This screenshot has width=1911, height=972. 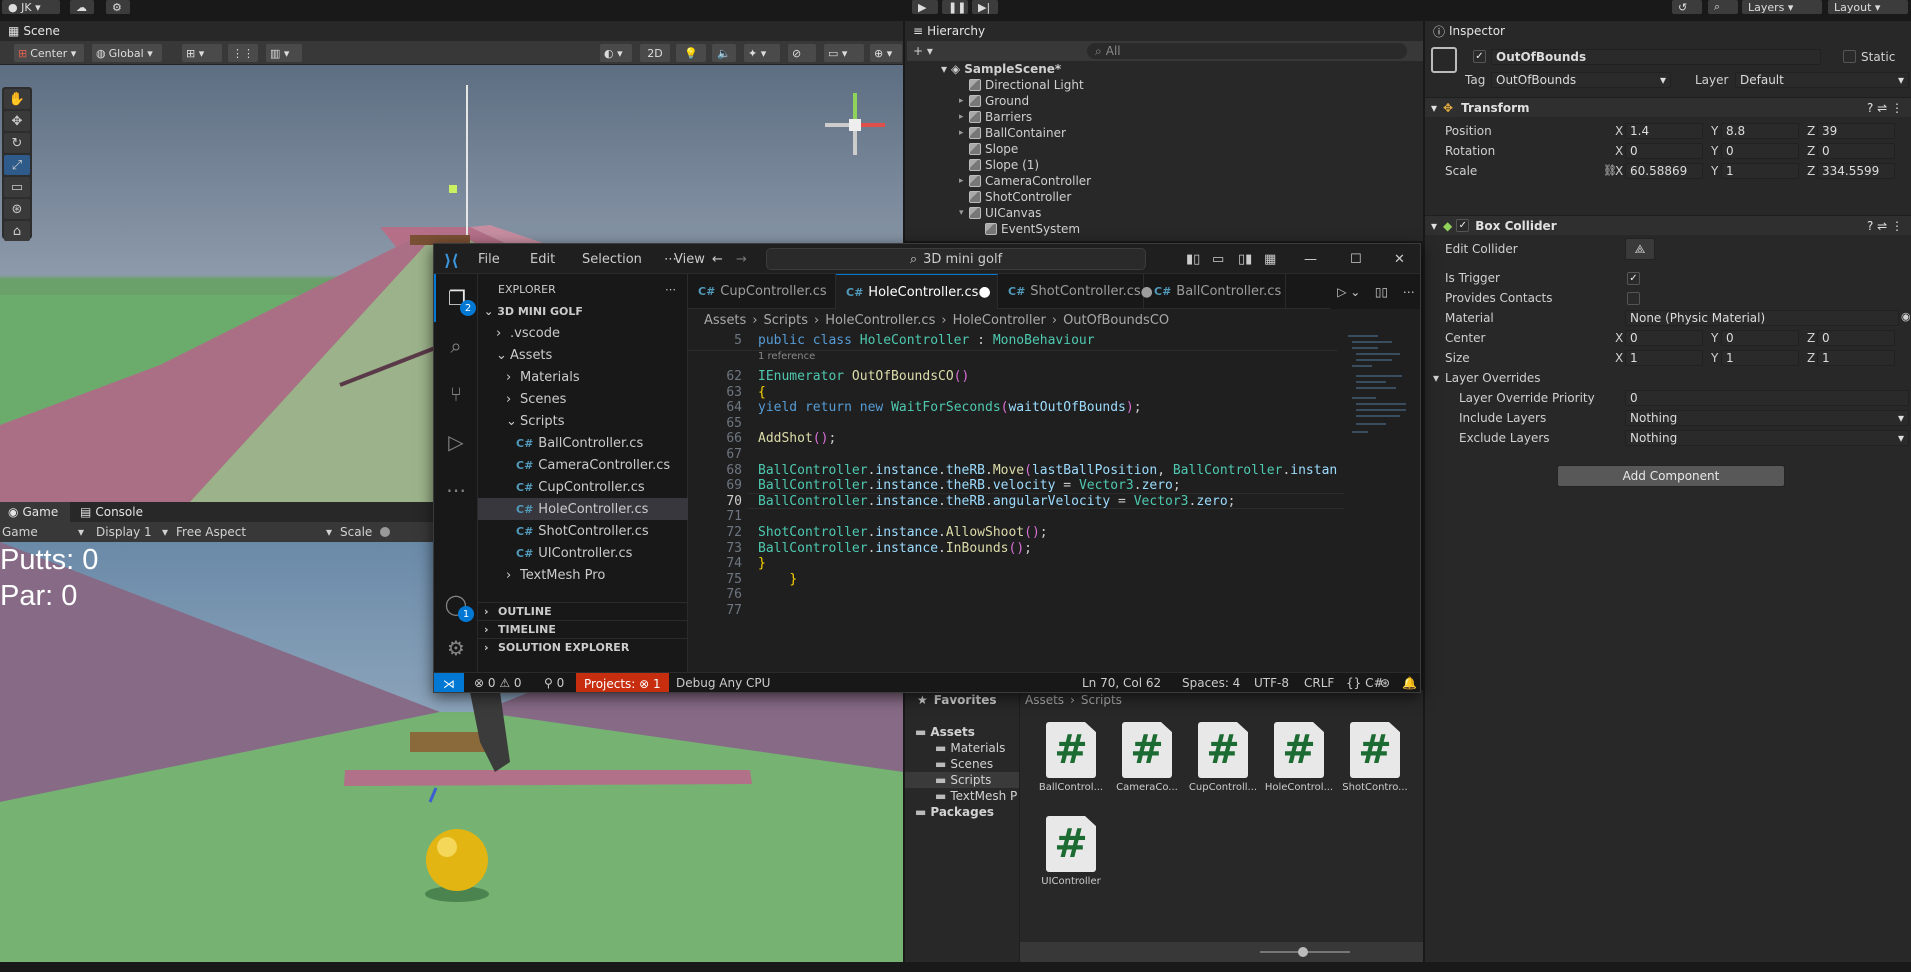 What do you see at coordinates (1164, 69) in the screenshot?
I see `scene-root-row: ▾ ◈ SampleScene*` at bounding box center [1164, 69].